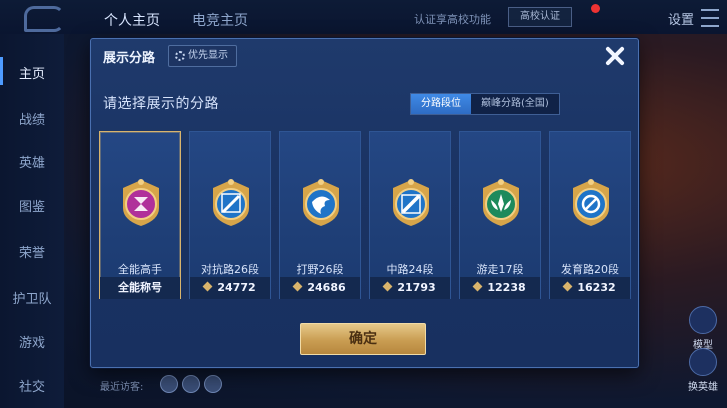 The image size is (727, 408). I want to click on lane-name: 全能高手, so click(140, 269).